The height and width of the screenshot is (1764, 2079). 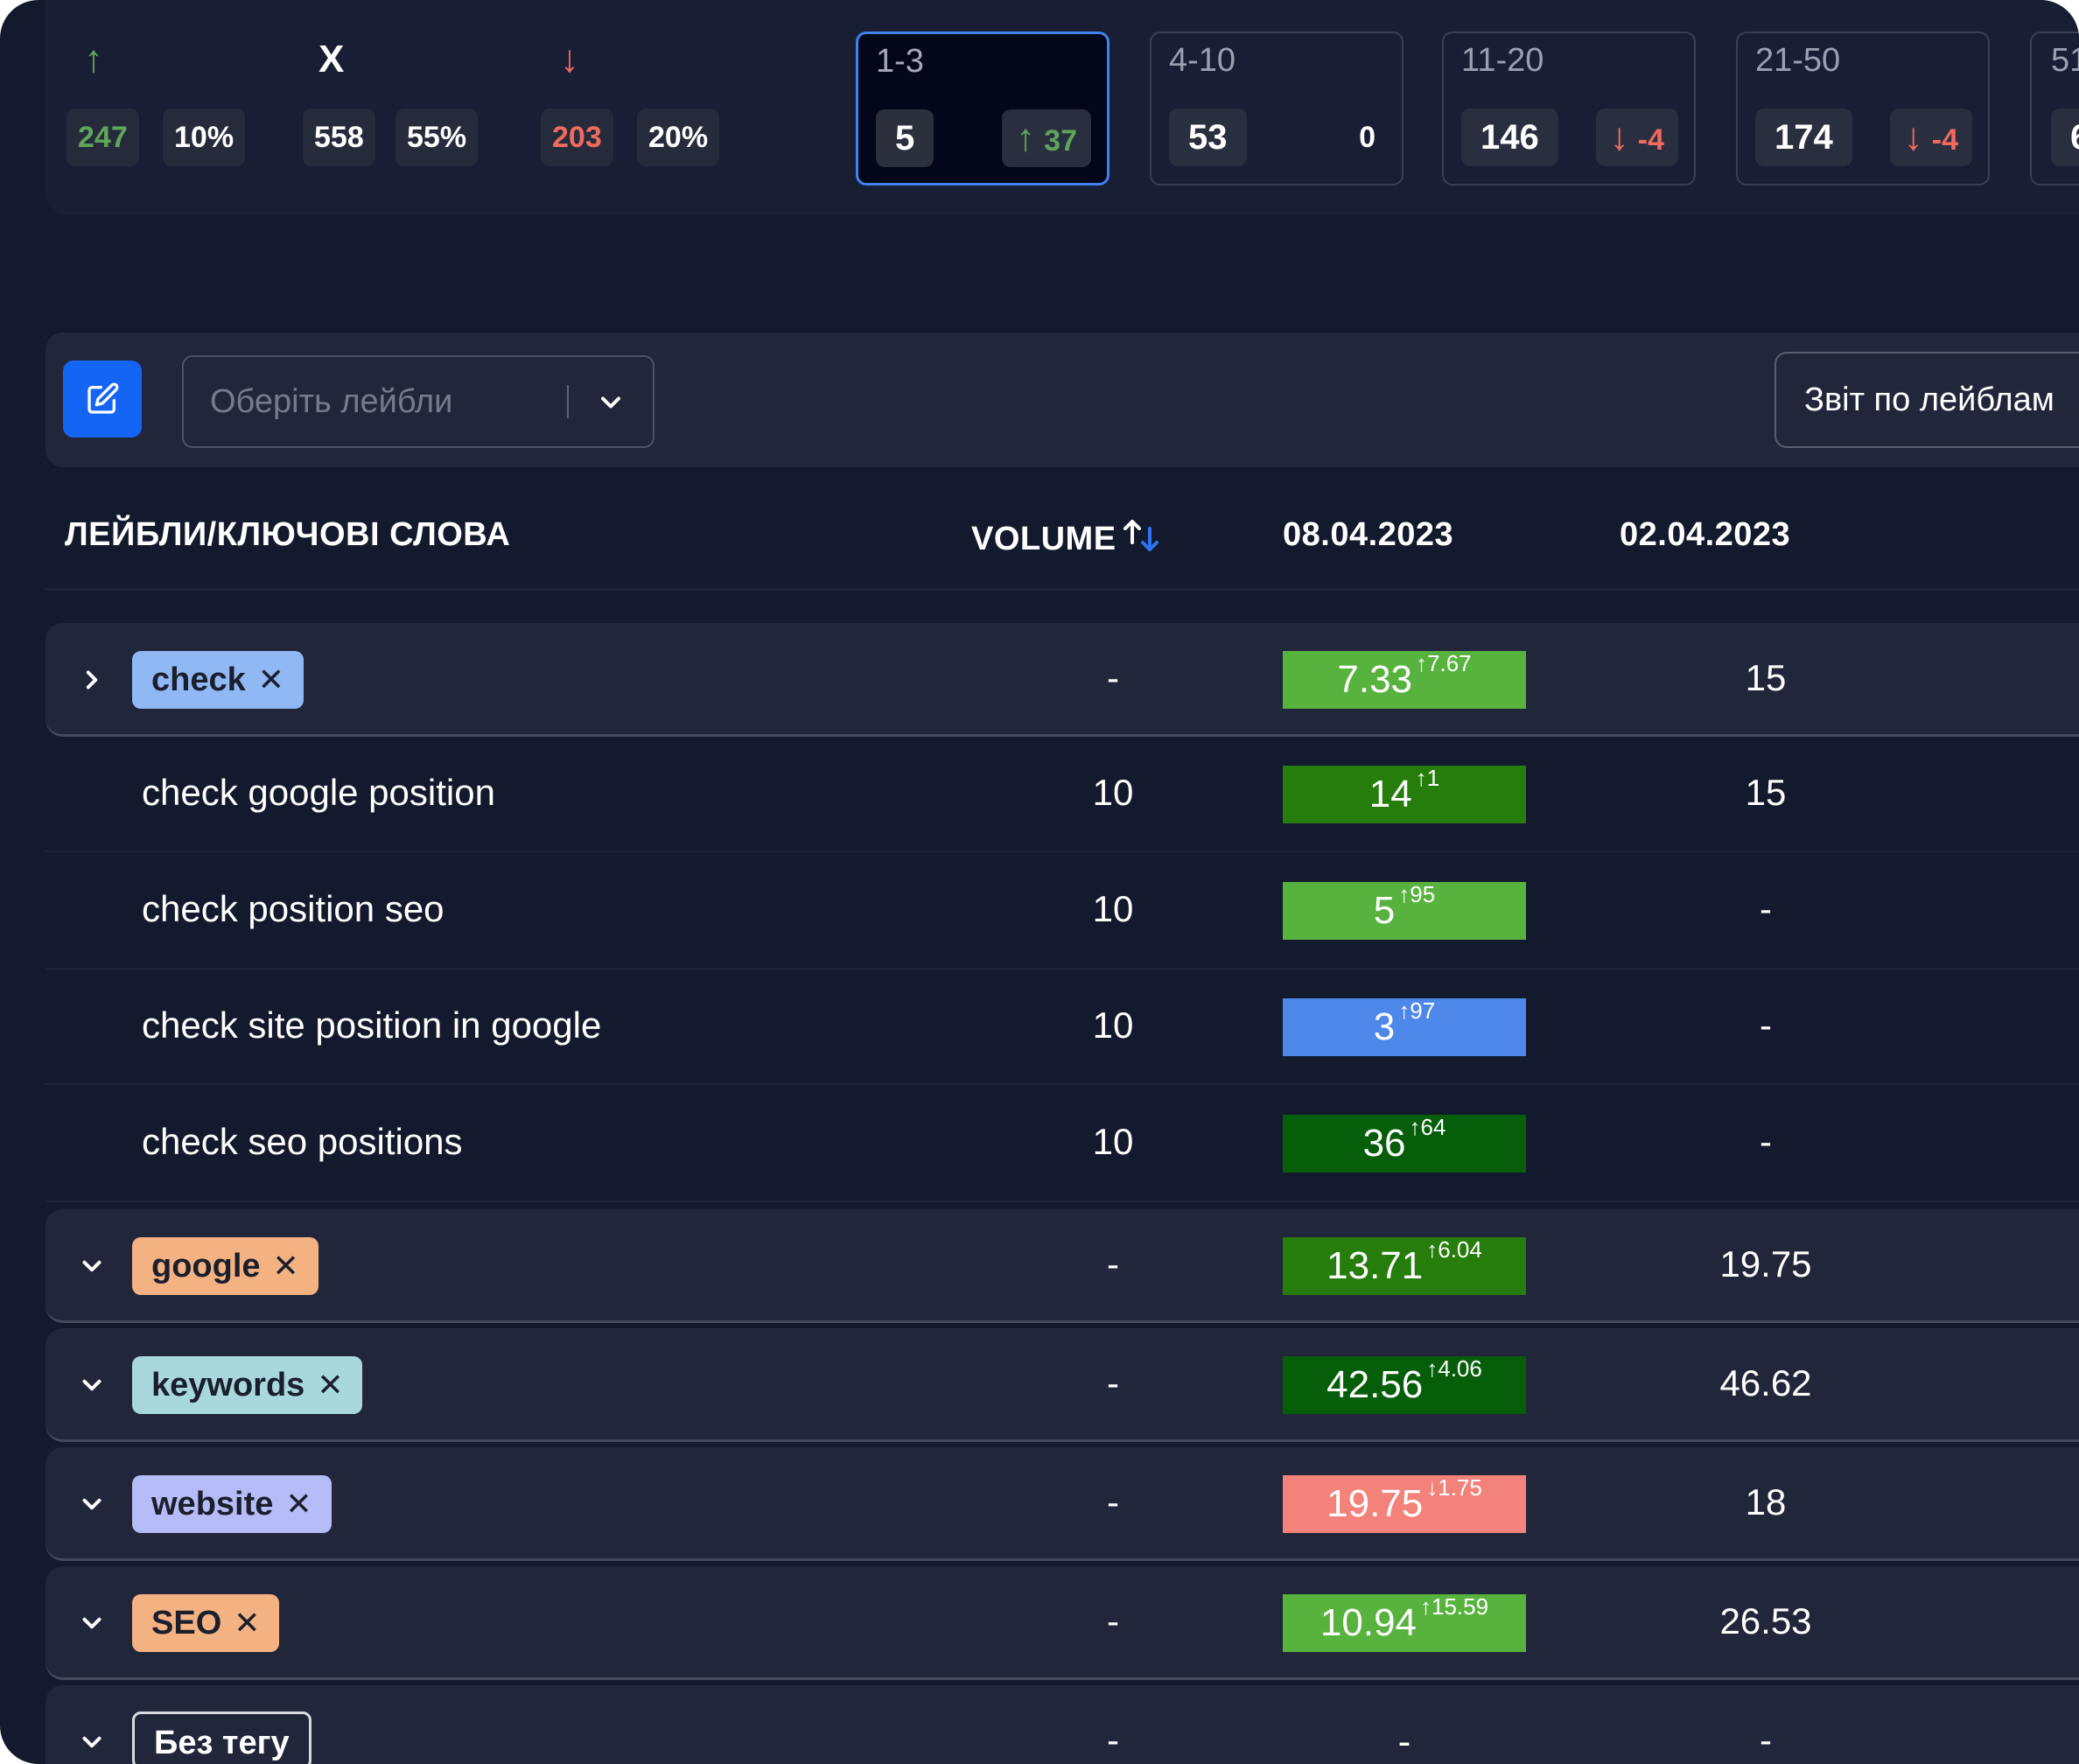 I want to click on label-select-placeholder: Оберіть лейбли, so click(x=331, y=401).